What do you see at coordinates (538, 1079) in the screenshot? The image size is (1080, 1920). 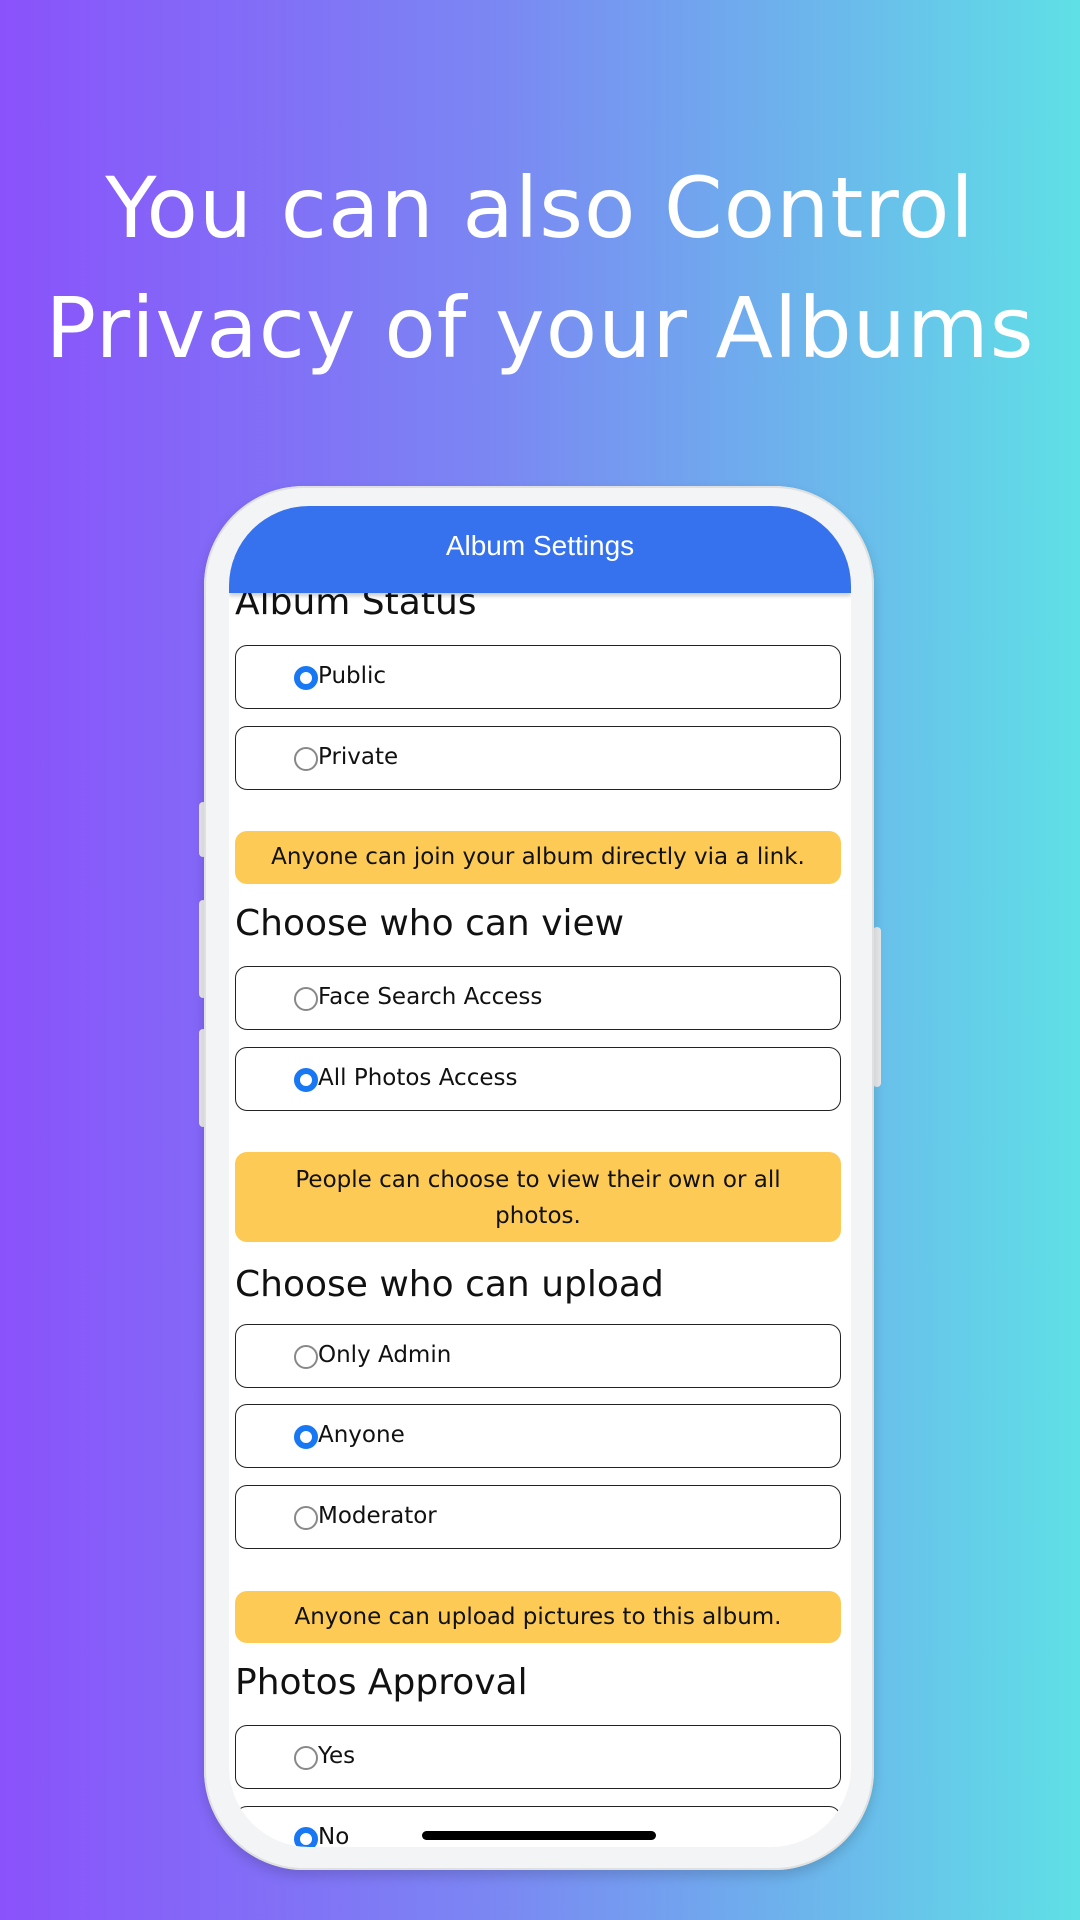 I see `radio-option: All Photos Access` at bounding box center [538, 1079].